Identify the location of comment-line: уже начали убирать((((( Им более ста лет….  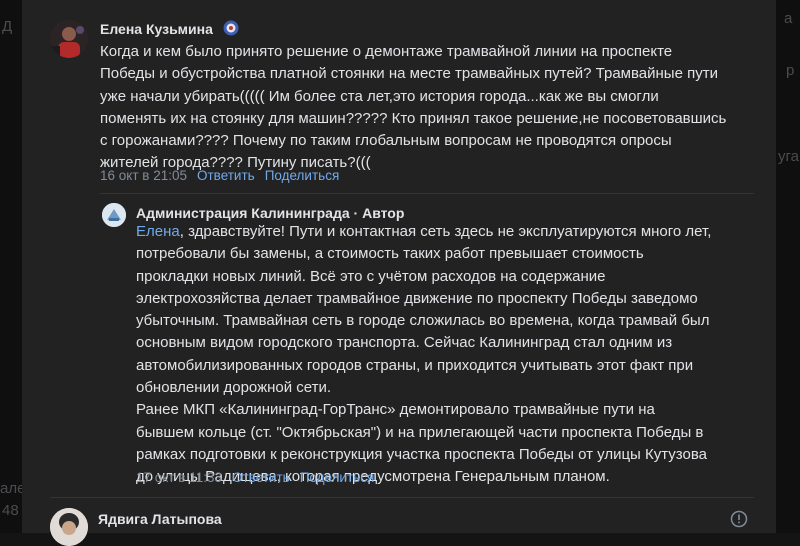
(379, 96).